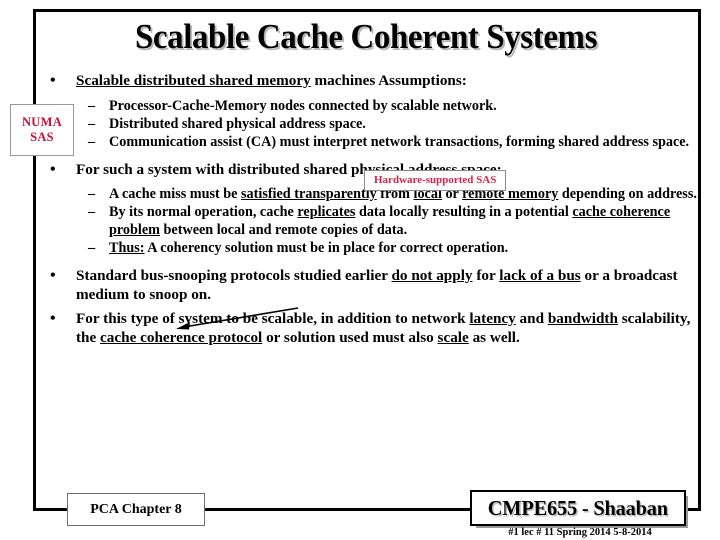  Describe the element at coordinates (486, 275) in the screenshot. I see `plain-text: for` at that location.